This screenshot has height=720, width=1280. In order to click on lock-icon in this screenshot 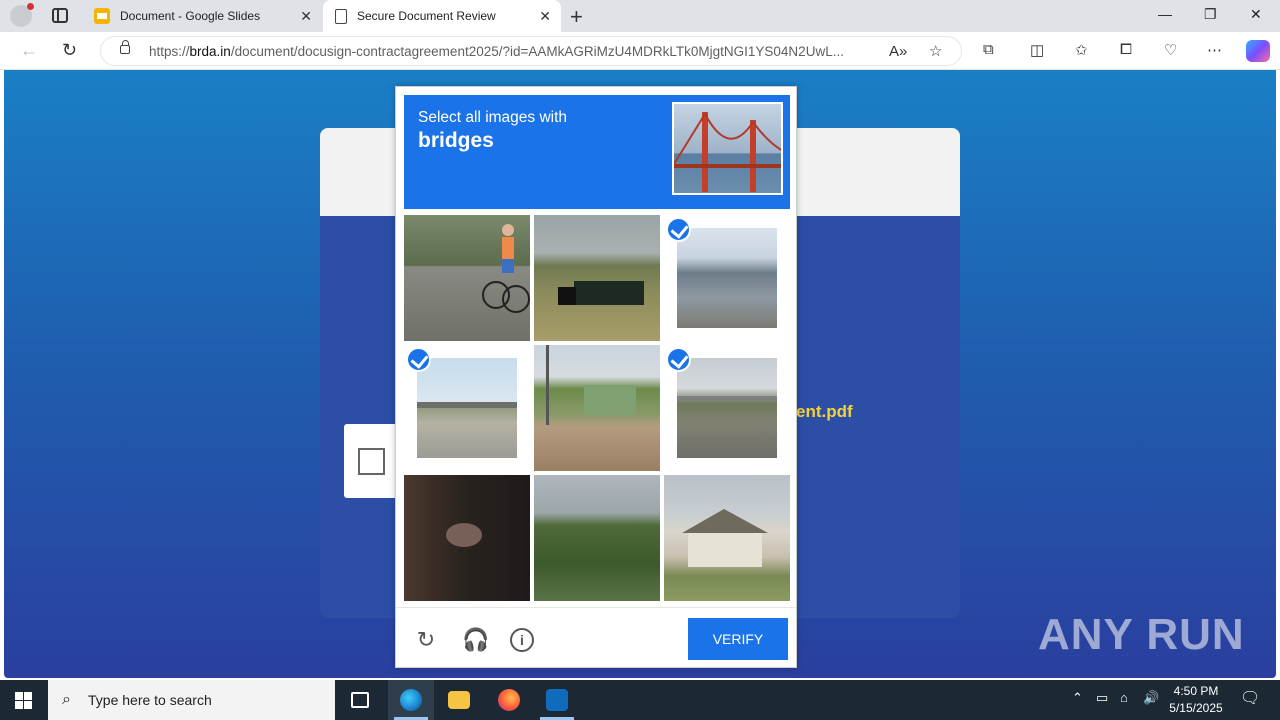, I will do `click(125, 47)`.